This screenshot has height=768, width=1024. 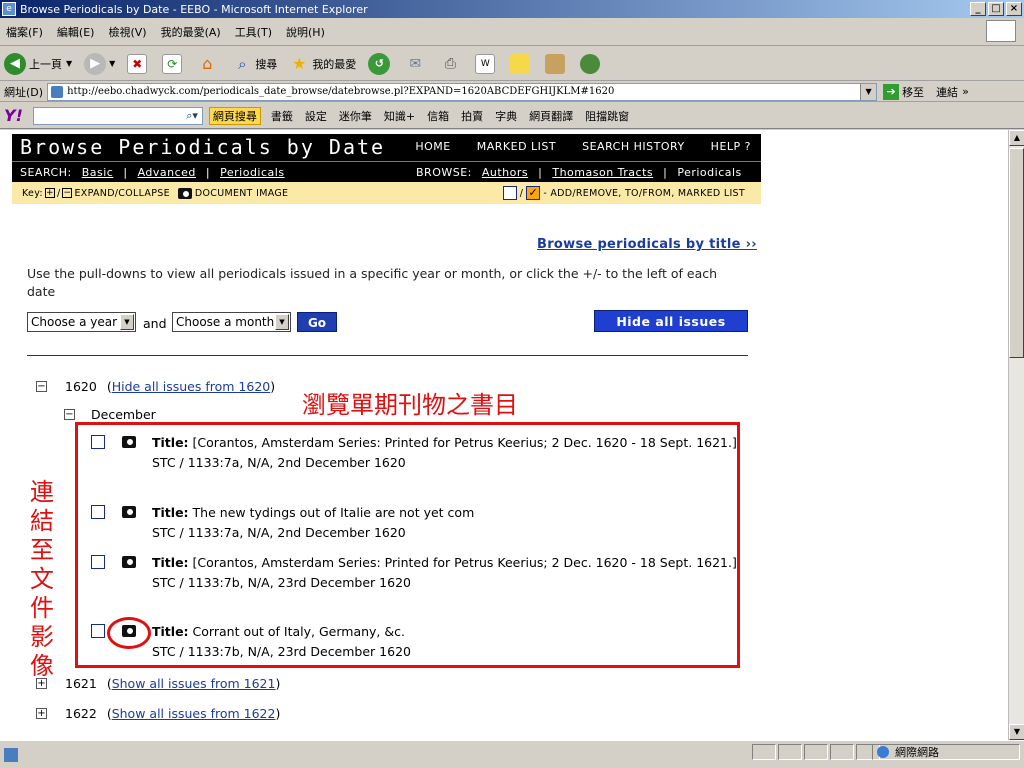 What do you see at coordinates (1016, 253) in the screenshot?
I see `scroll-thumb` at bounding box center [1016, 253].